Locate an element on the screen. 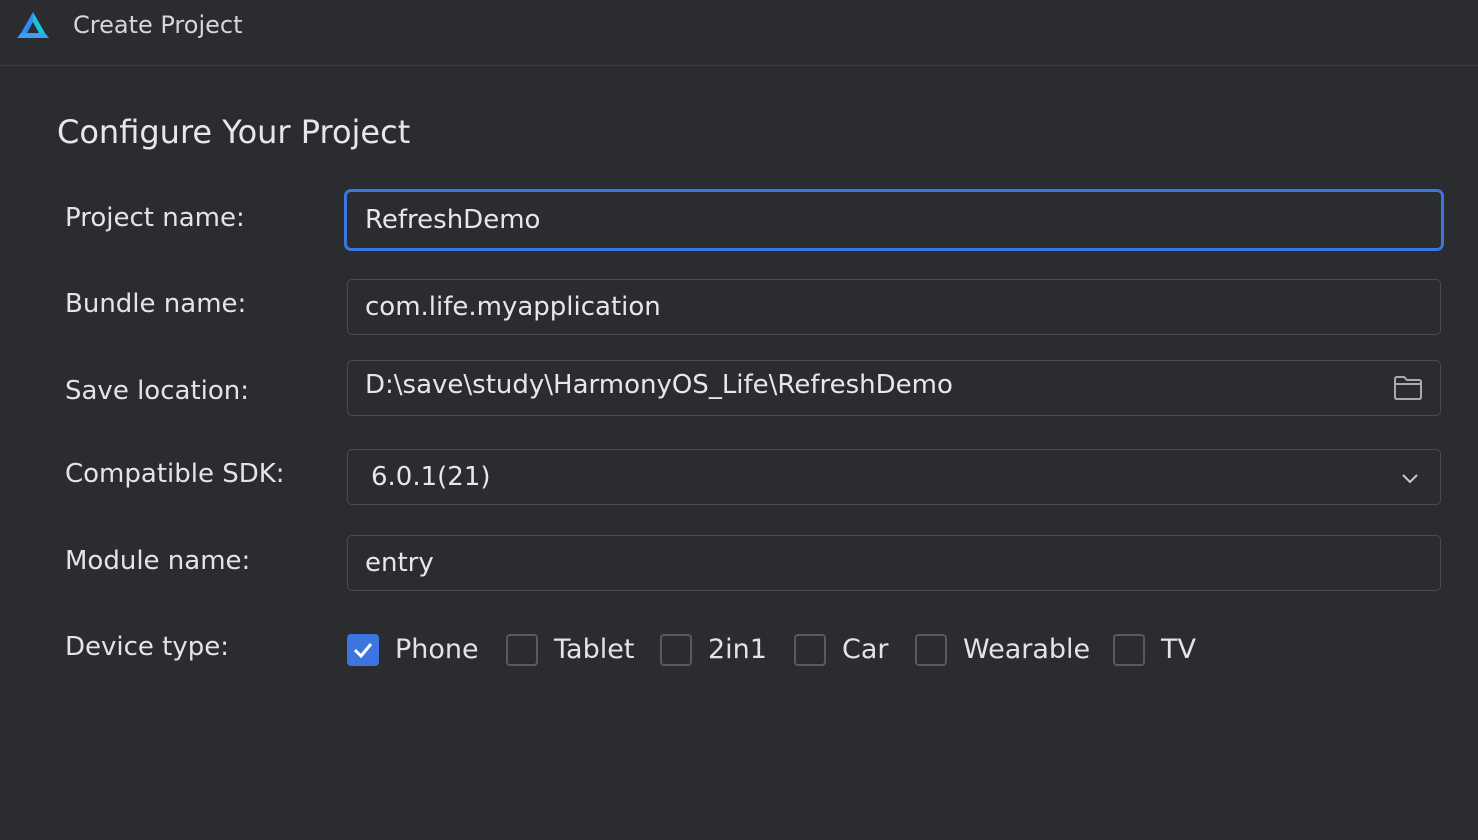 The image size is (1478, 840). bundle-name-field-container is located at coordinates (894, 307).